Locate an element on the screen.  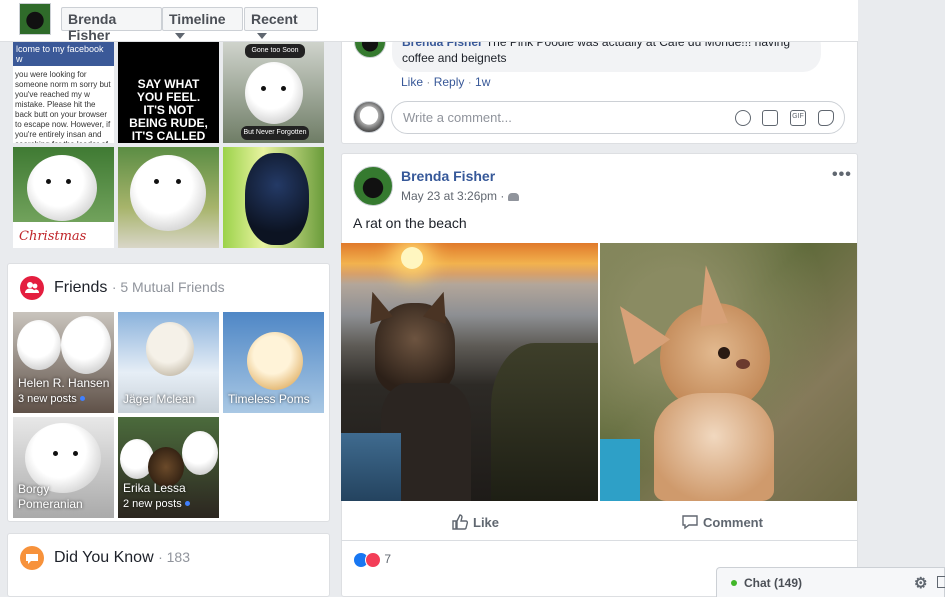
photo-black-pom is located at coordinates (273, 197).